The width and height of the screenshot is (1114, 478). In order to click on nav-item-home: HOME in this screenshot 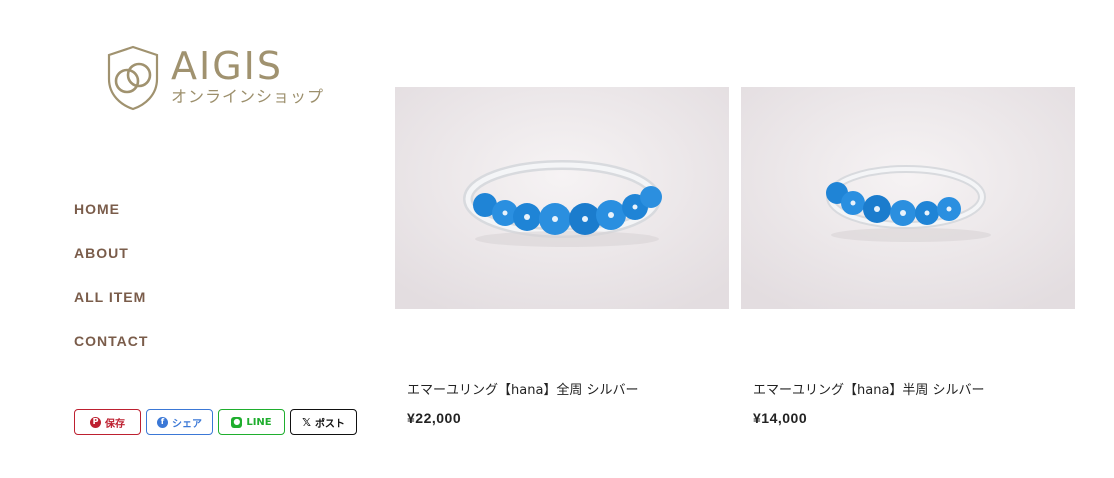, I will do `click(111, 221)`.